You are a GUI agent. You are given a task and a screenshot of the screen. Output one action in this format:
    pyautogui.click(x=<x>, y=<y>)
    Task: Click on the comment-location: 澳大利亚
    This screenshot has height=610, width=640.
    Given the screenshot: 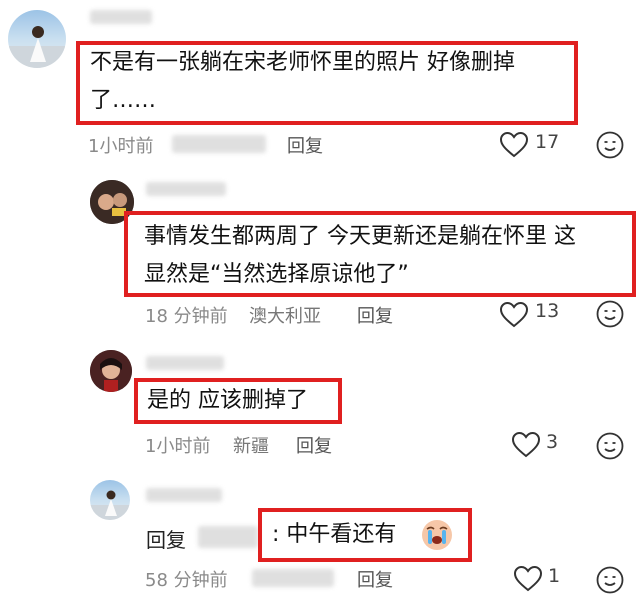 What is the action you would take?
    pyautogui.click(x=285, y=316)
    